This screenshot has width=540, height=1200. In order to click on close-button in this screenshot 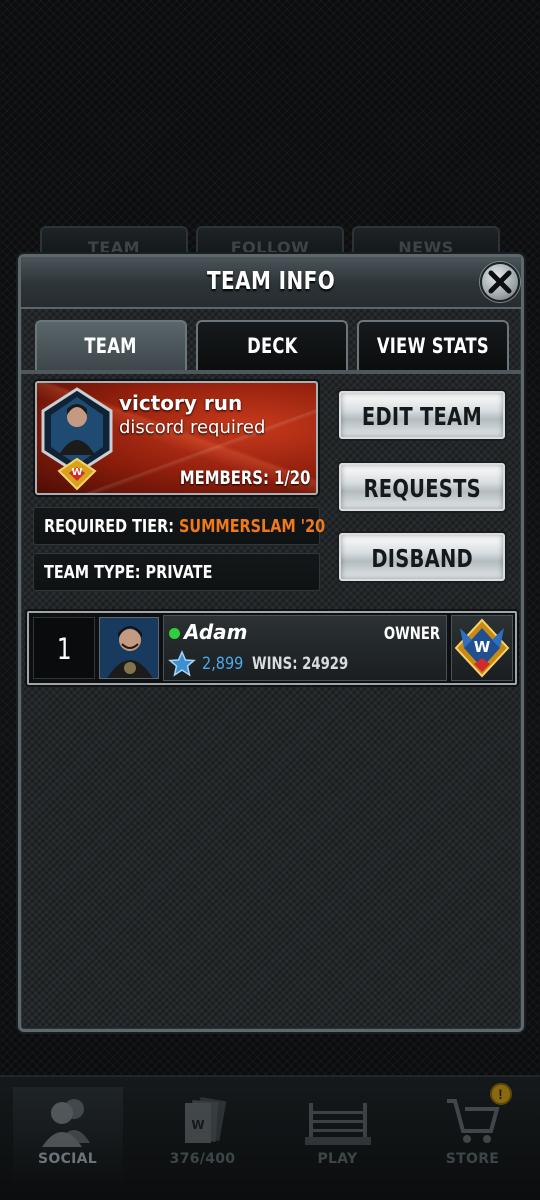, I will do `click(500, 282)`.